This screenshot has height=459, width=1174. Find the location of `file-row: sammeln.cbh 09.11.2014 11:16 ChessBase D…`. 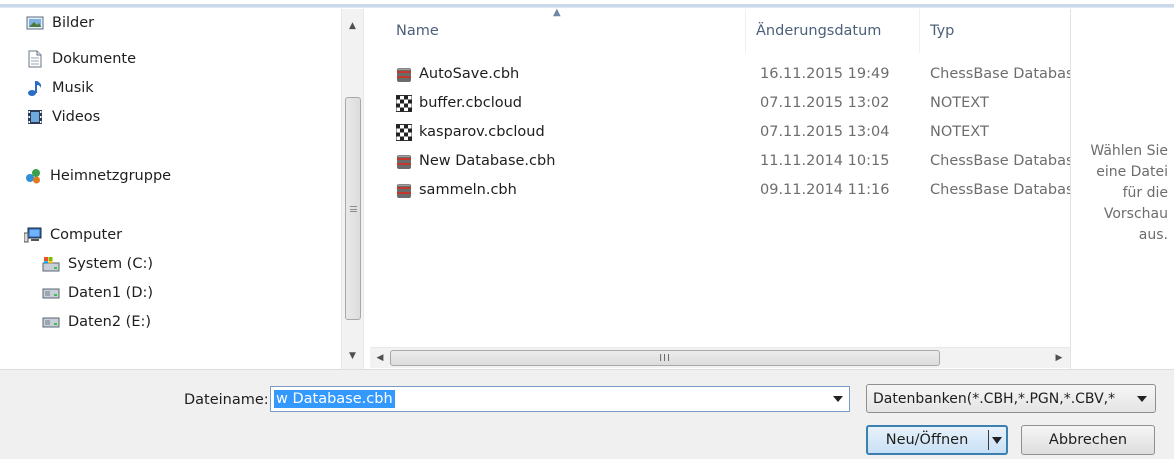

file-row: sammeln.cbh 09.11.2014 11:16 ChessBase D… is located at coordinates (736, 190).